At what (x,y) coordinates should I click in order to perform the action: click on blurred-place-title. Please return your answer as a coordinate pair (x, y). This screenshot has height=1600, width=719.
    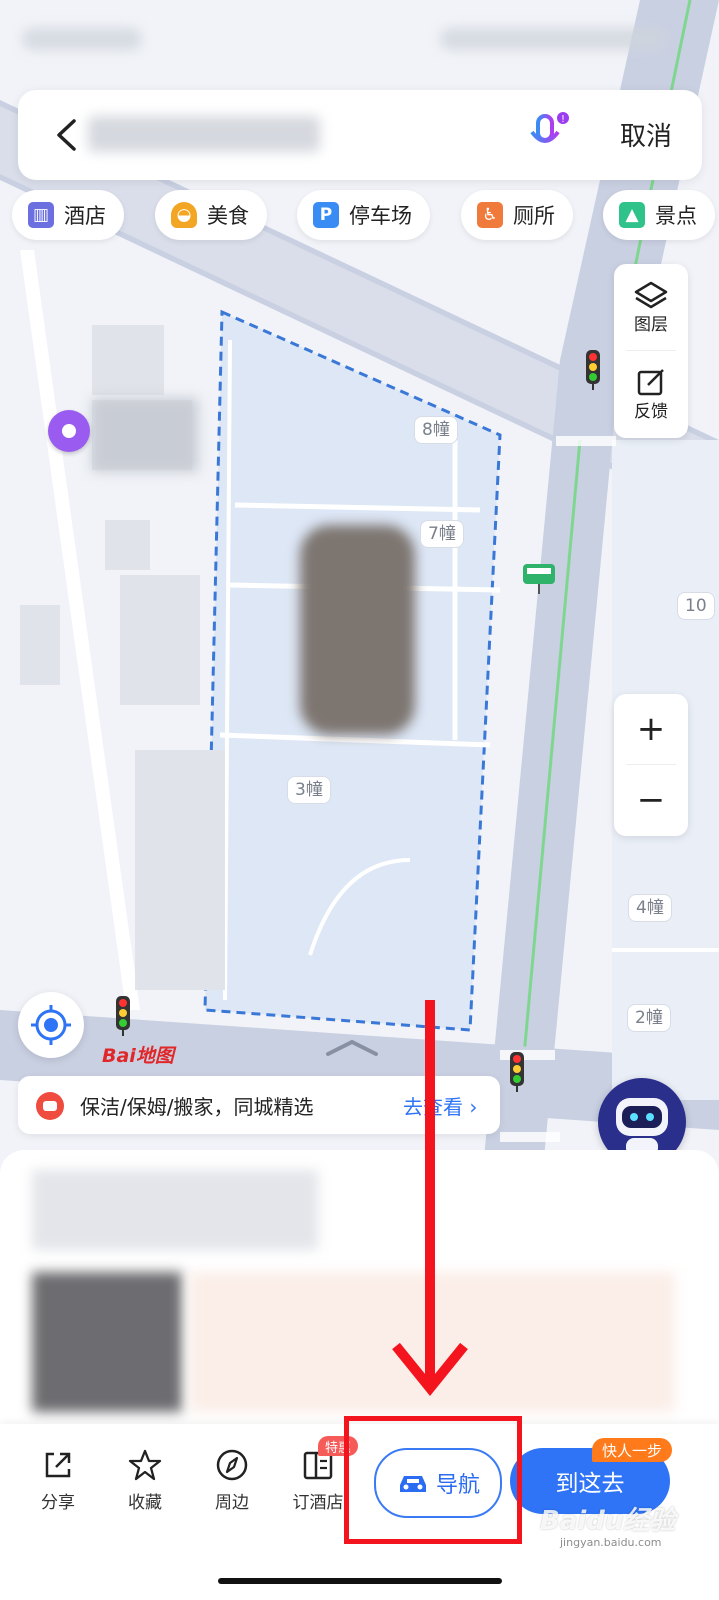
    Looking at the image, I should click on (175, 1210).